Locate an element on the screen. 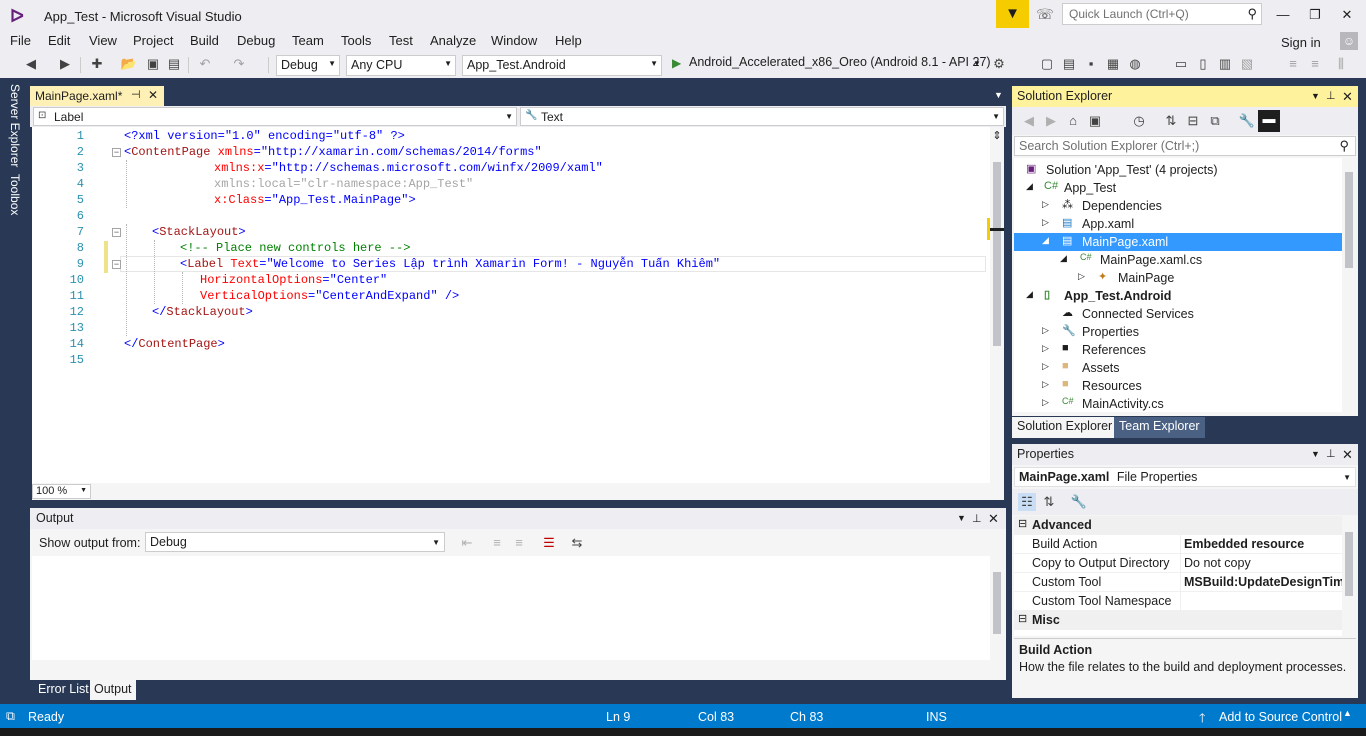 This screenshot has height=736, width=1366. align-icon-2: ≡ is located at coordinates (1315, 64).